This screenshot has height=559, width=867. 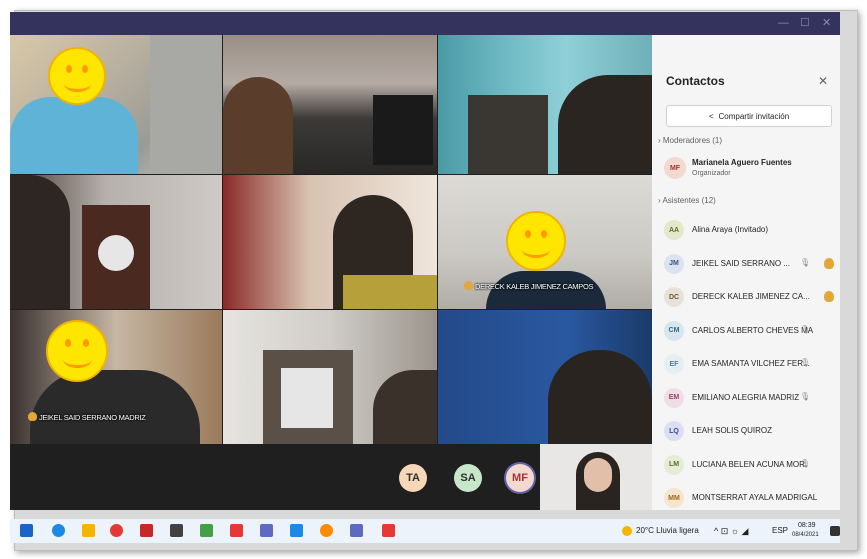 What do you see at coordinates (750, 168) in the screenshot?
I see `moderator-item: MF Marianela Aguero Fuentes Organizador` at bounding box center [750, 168].